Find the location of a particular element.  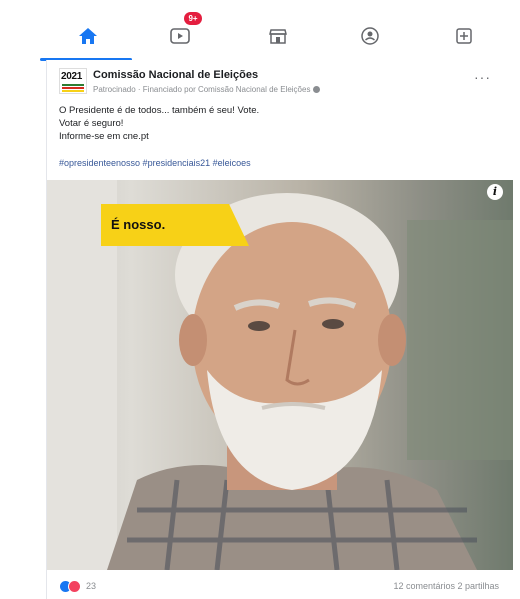

love-reaction-icon is located at coordinates (74, 586).